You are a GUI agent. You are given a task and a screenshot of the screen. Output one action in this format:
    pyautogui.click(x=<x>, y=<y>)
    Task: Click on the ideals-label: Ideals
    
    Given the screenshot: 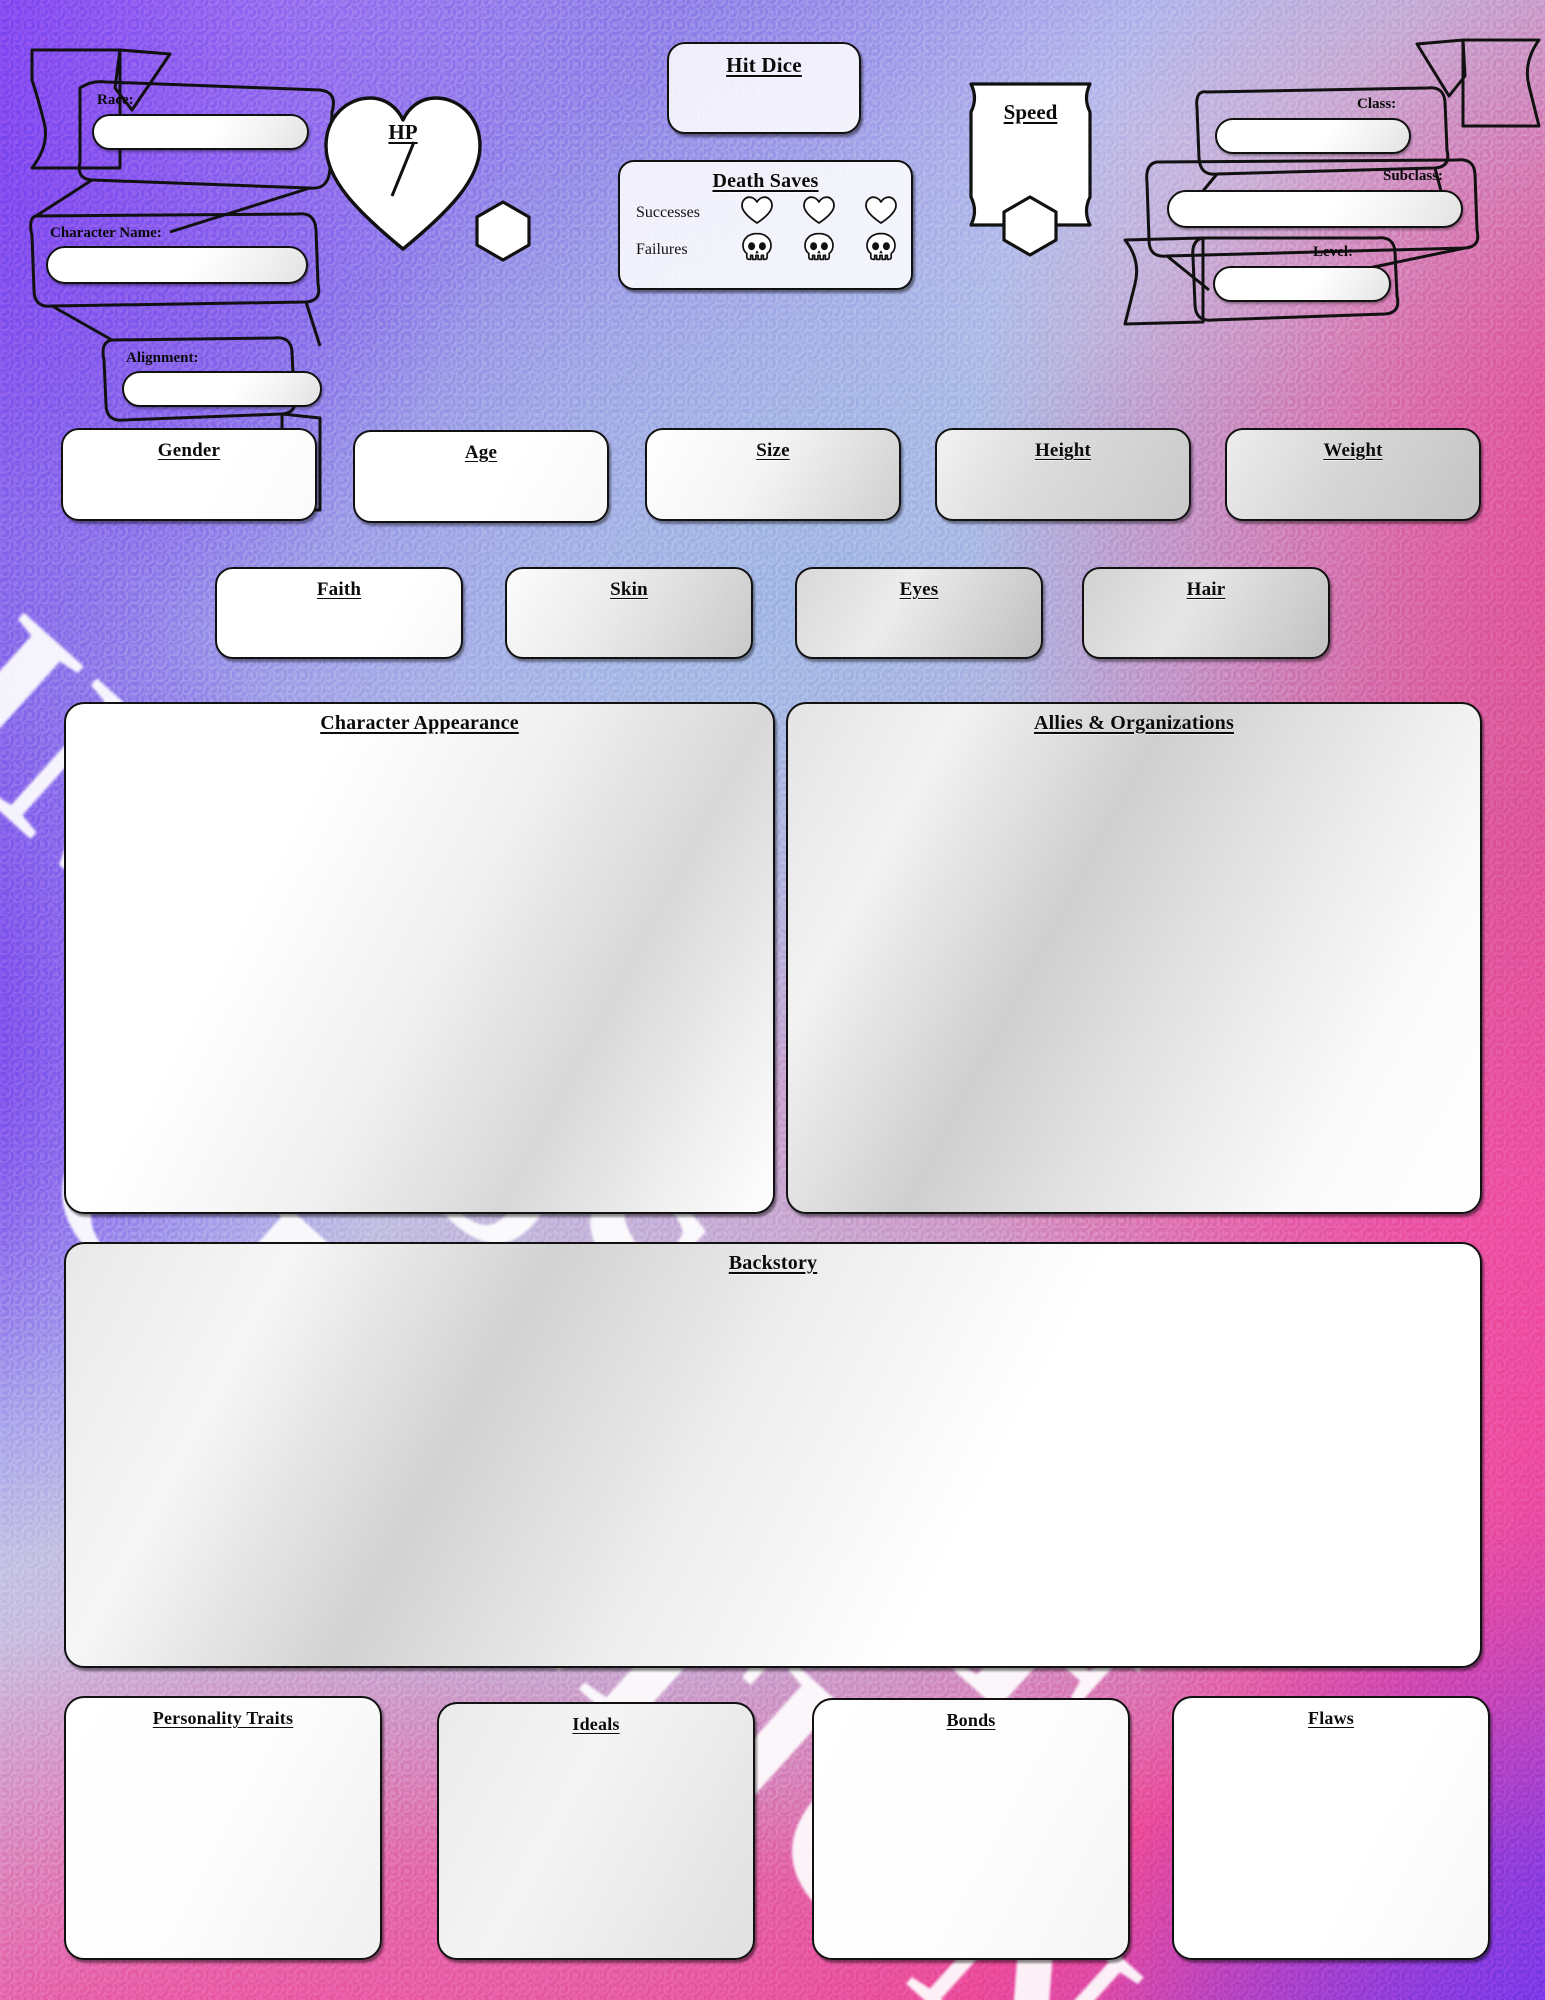 What is the action you would take?
    pyautogui.click(x=596, y=1724)
    